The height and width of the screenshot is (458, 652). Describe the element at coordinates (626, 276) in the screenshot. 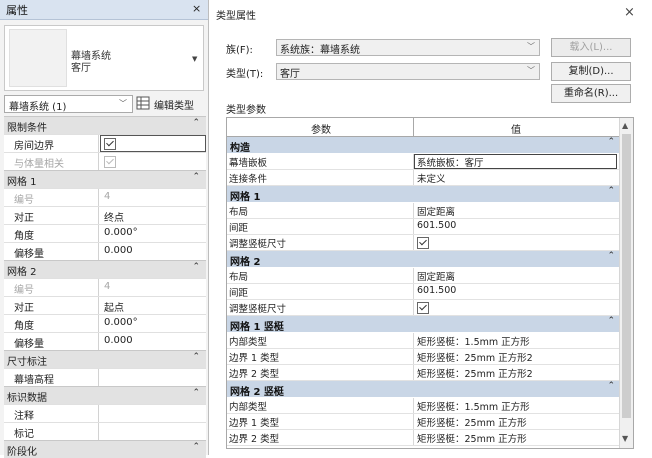

I see `scroll-thumb` at that location.